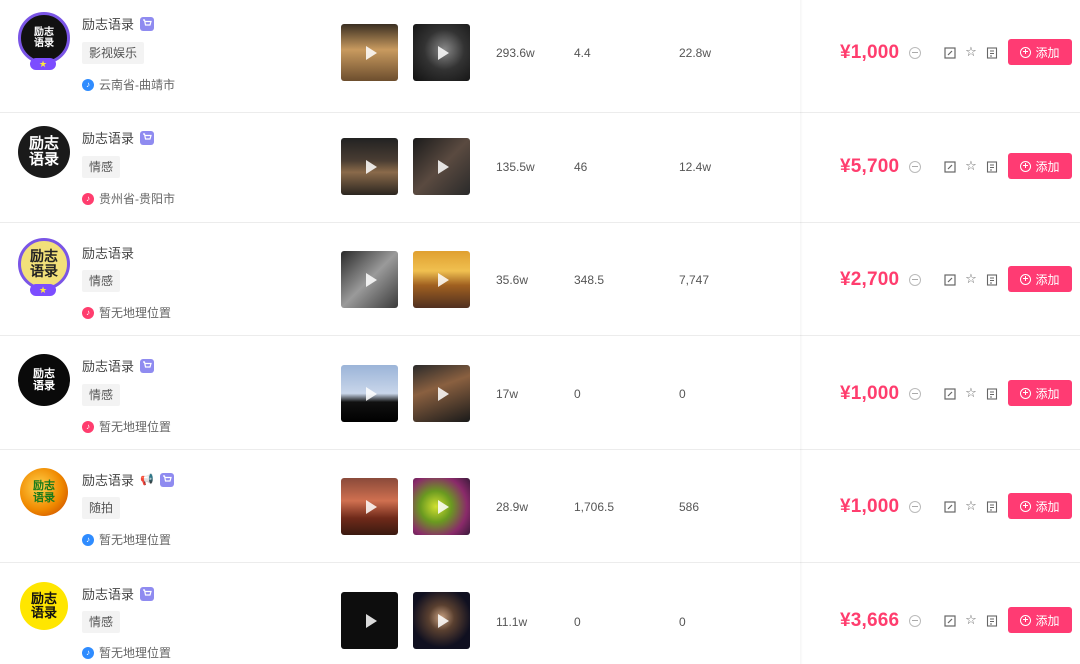 The image size is (1080, 664). I want to click on column-divider-shadow, so click(801, 332).